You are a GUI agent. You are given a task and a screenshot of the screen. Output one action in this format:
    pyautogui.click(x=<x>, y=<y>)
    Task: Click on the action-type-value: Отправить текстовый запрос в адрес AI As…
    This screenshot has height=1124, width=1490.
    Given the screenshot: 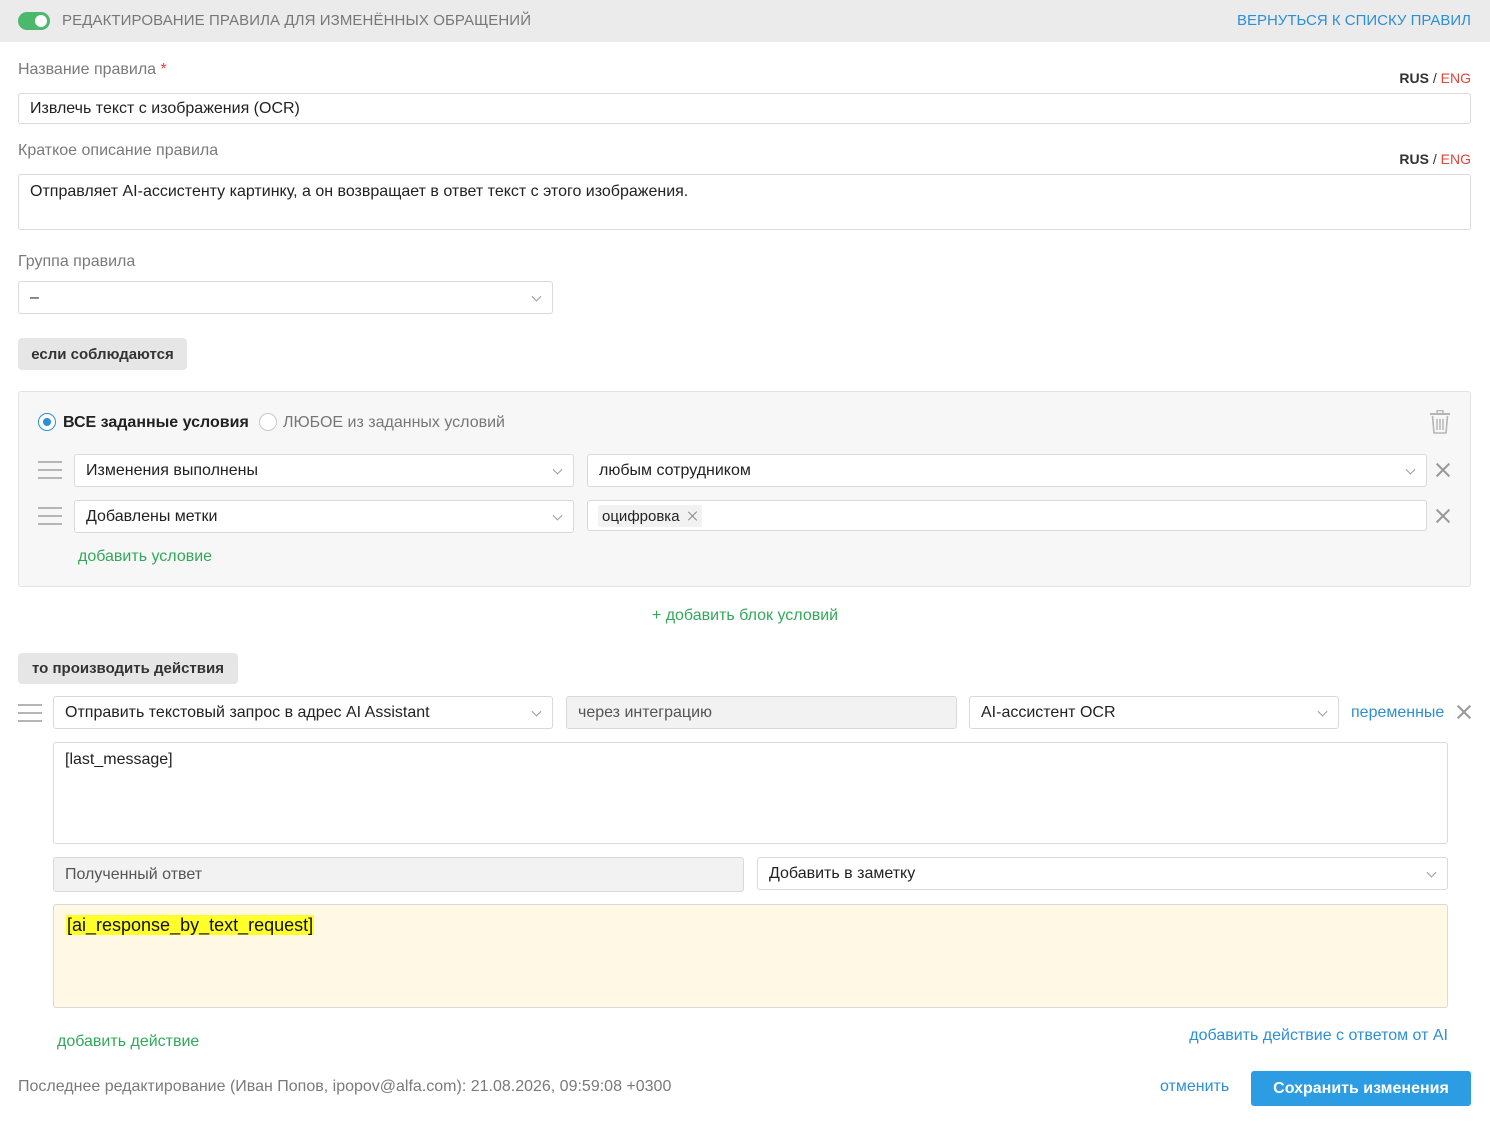 What is the action you would take?
    pyautogui.click(x=247, y=712)
    